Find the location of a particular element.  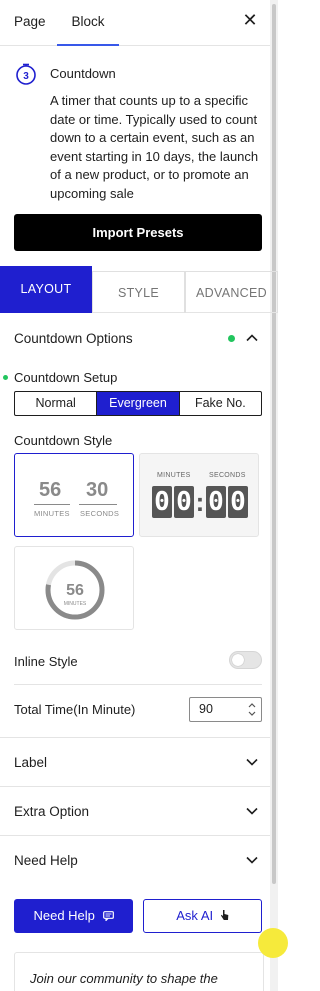

countdown-setup-label: Countdown Setup is located at coordinates (66, 377).